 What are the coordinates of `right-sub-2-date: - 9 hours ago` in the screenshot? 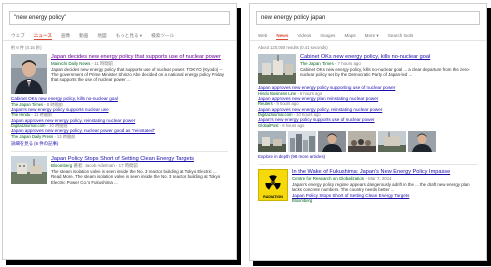 It's located at (286, 104).